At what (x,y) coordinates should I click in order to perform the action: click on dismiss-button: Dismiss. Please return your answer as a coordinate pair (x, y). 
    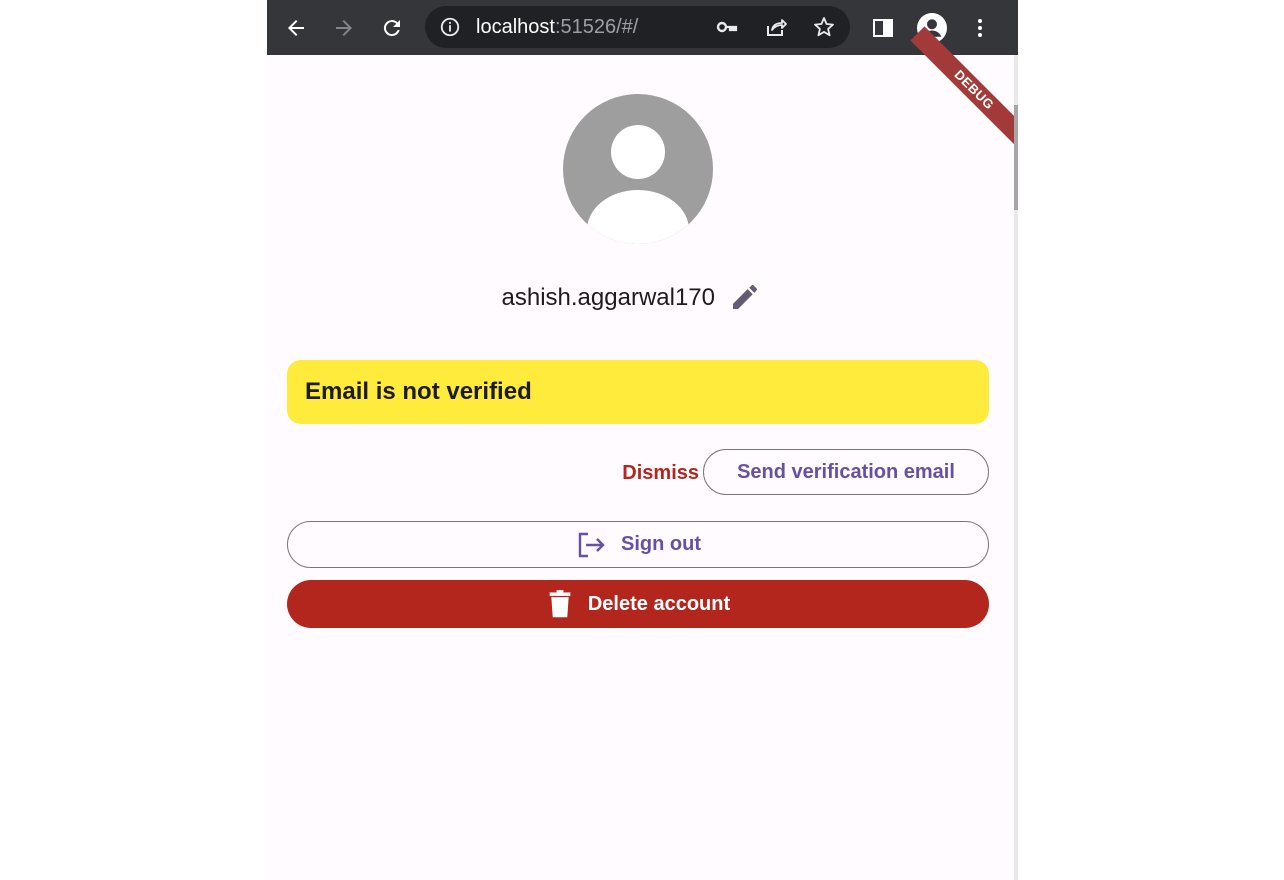
    Looking at the image, I should click on (649, 473).